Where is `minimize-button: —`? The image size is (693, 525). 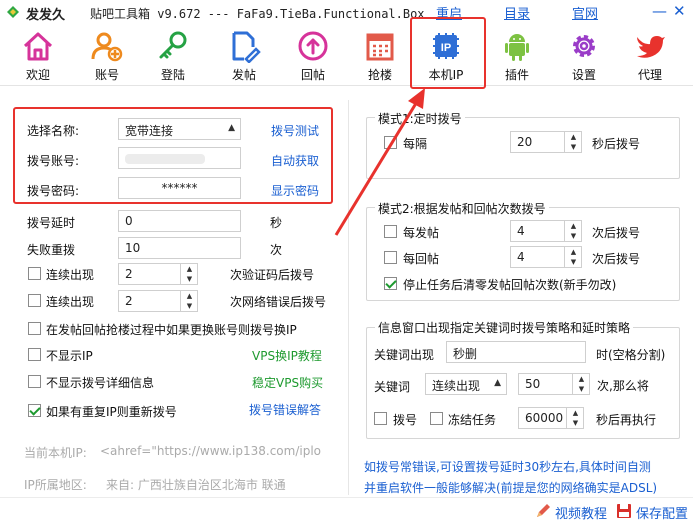
minimize-button: — is located at coordinates (659, 11).